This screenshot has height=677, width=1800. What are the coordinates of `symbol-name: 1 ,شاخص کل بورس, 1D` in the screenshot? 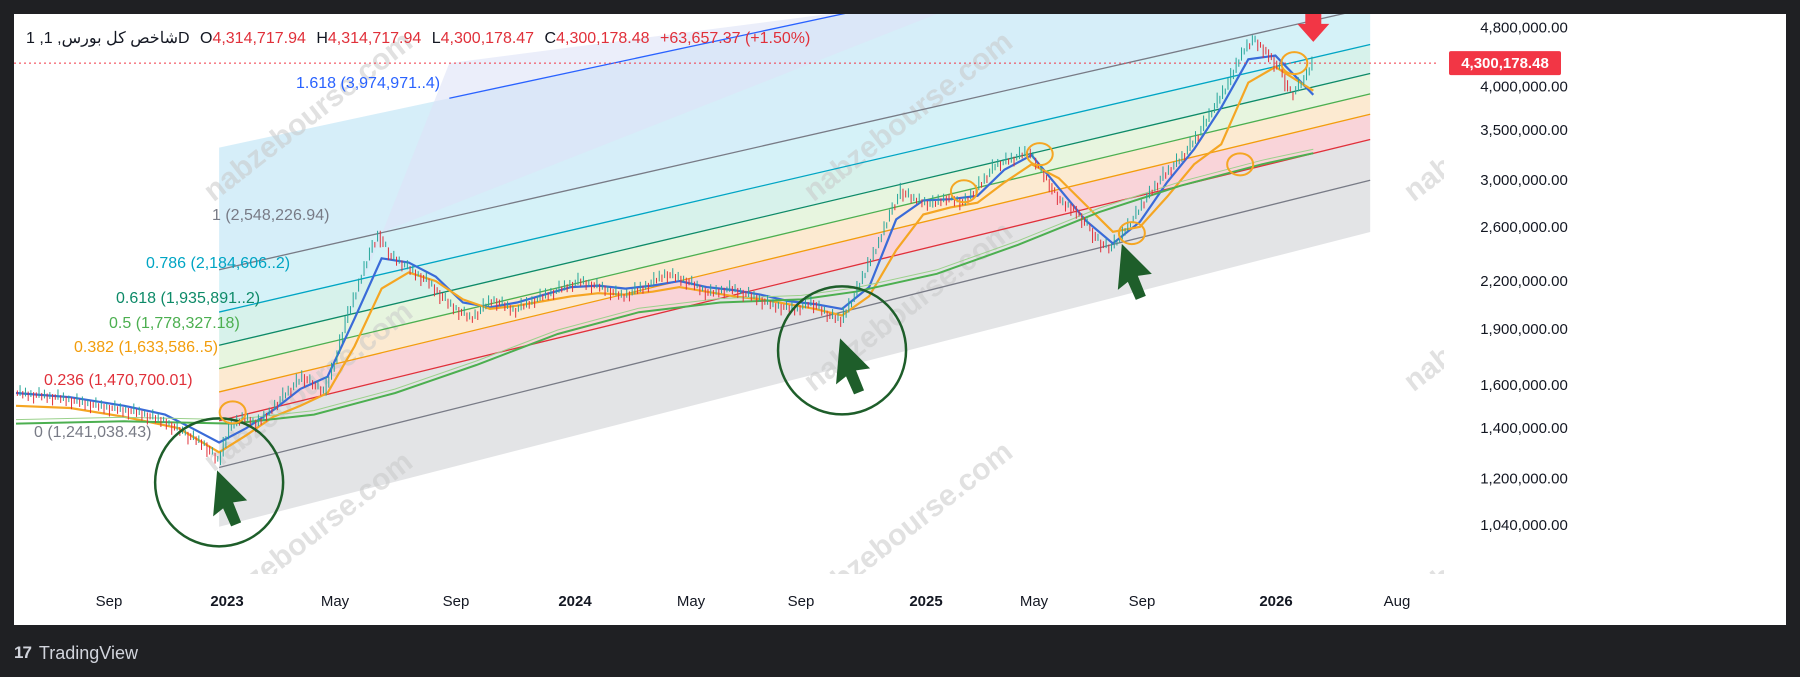 It's located at (108, 38).